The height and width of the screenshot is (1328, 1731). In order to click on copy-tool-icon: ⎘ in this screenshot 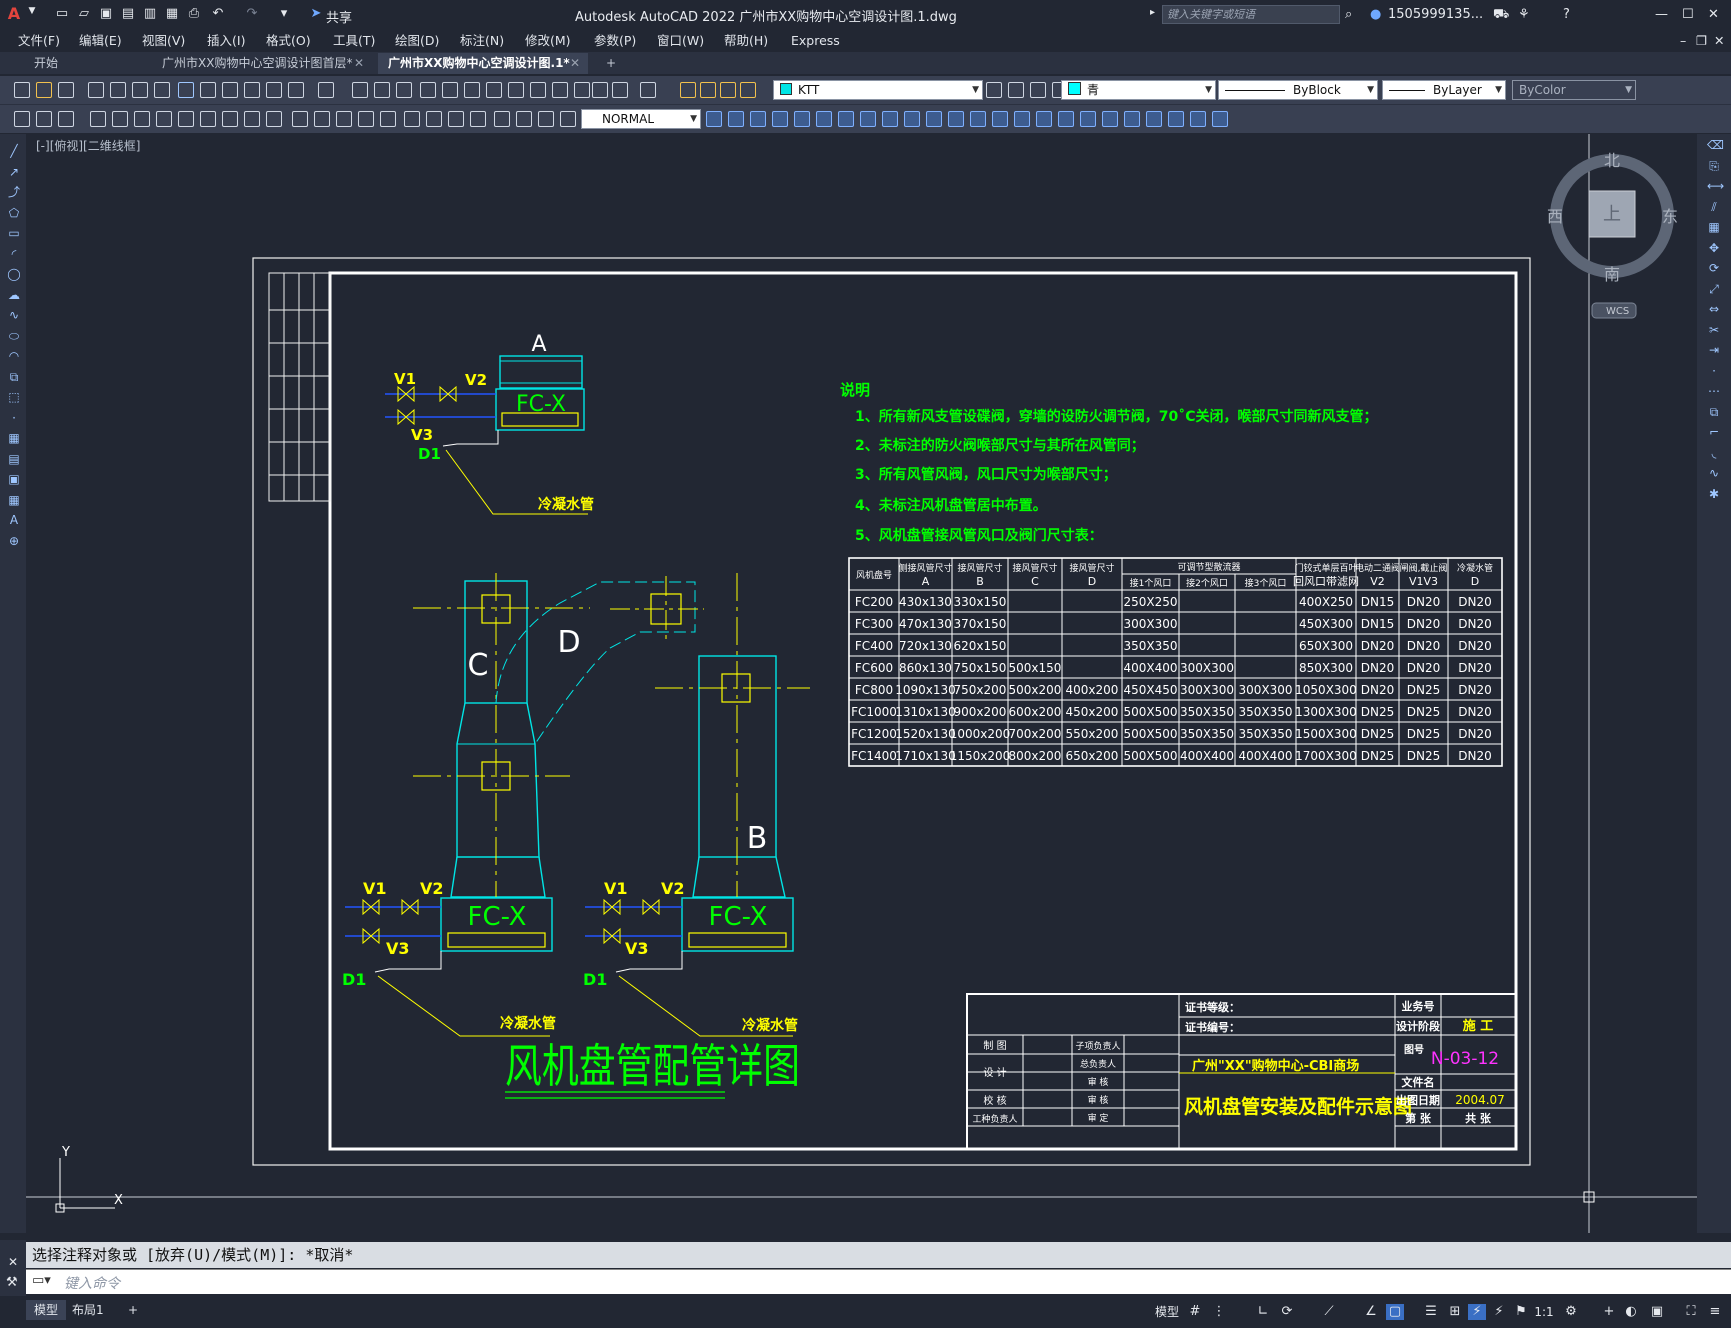, I will do `click(1714, 166)`.